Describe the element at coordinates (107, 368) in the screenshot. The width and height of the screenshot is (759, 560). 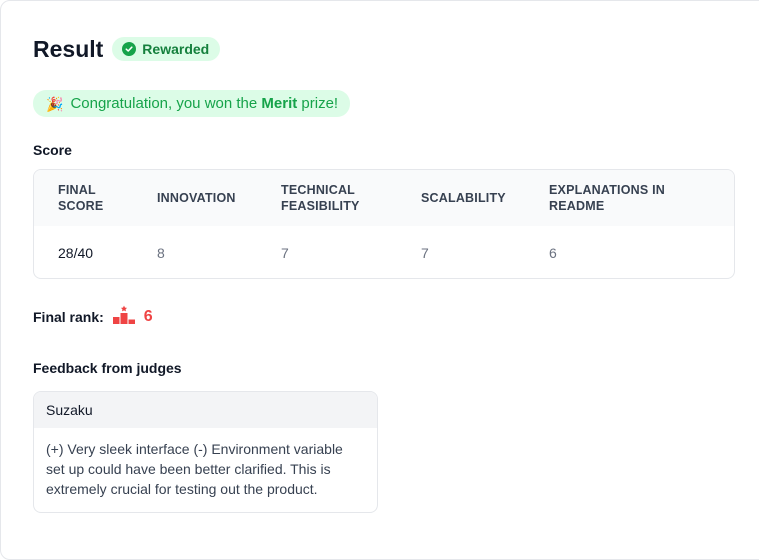
I see `feedback-section-title: Feedback from judges` at that location.